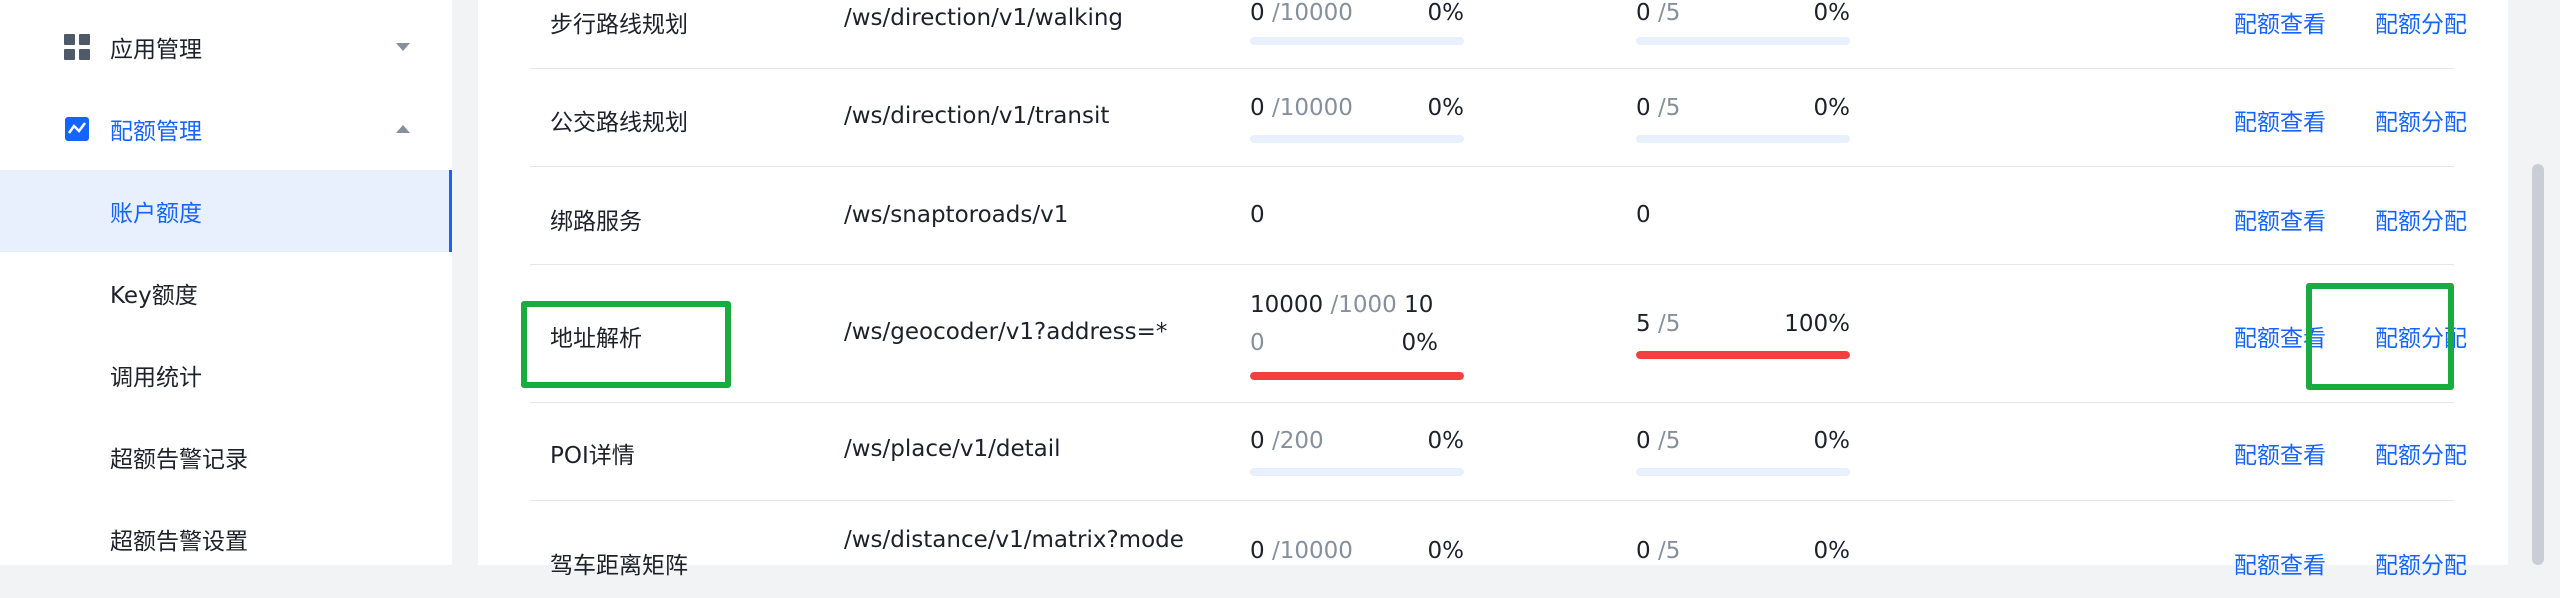 This screenshot has width=2560, height=598. Describe the element at coordinates (1257, 215) in the screenshot. I see `daily-quota-value: 0` at that location.